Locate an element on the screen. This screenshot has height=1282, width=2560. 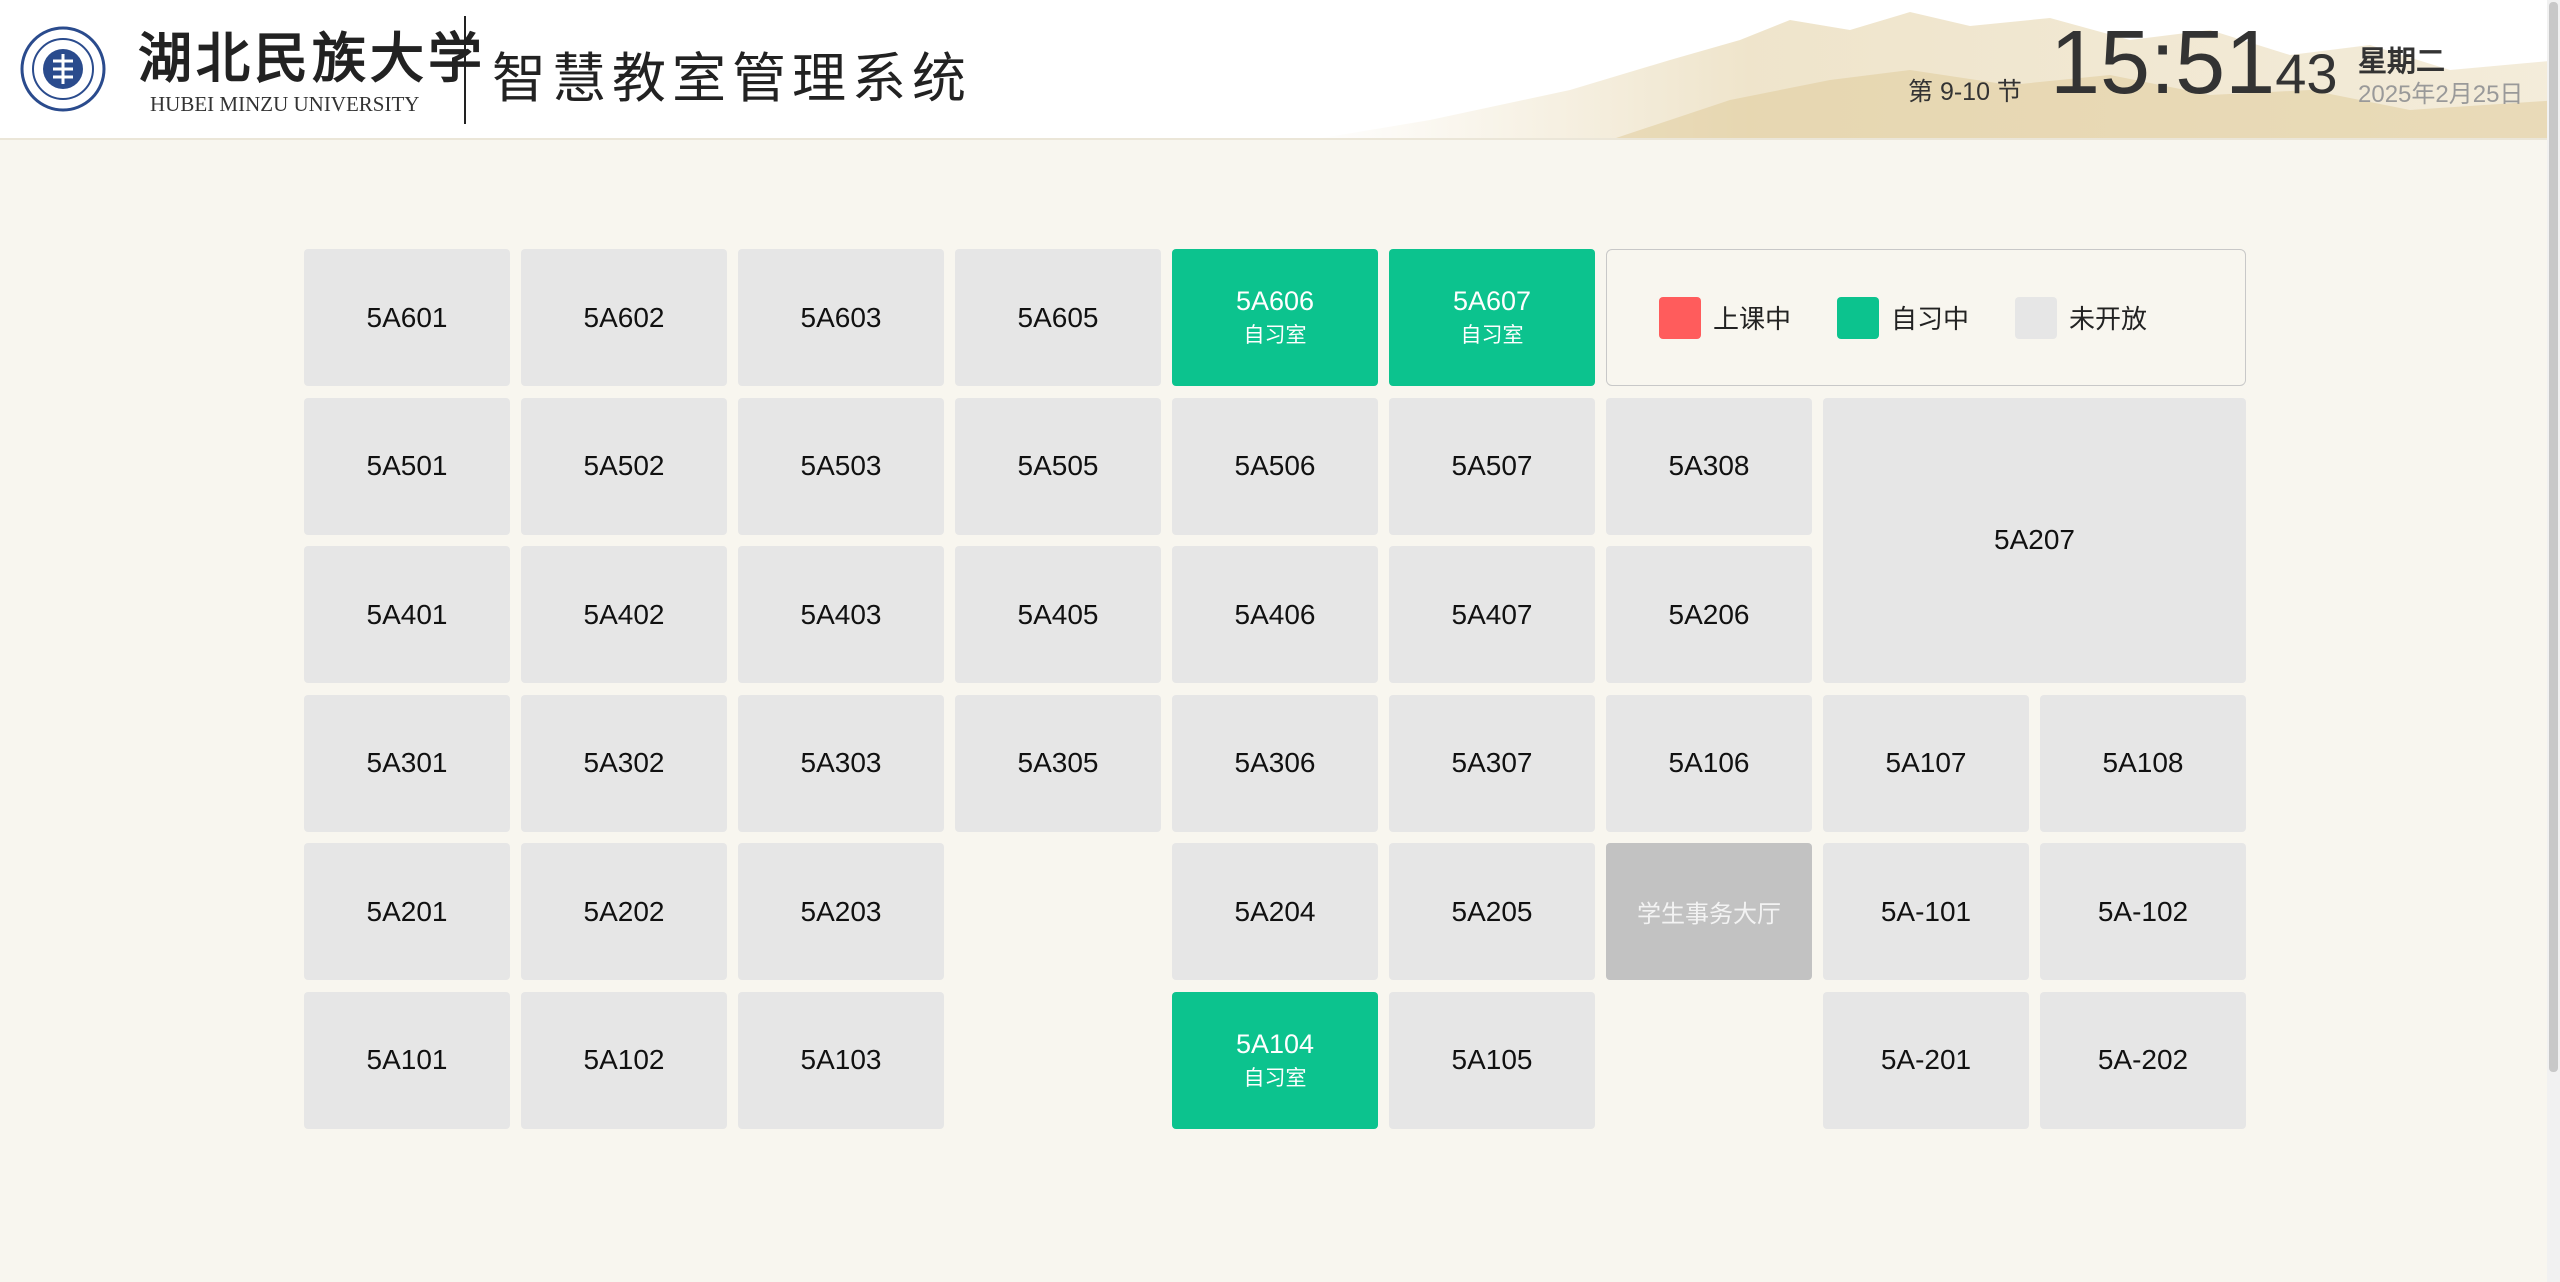
page-scrollbar is located at coordinates (2553, 641).